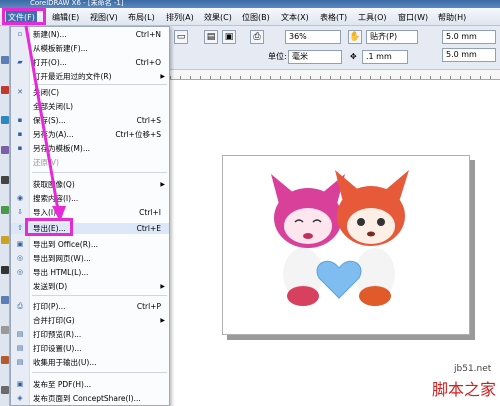 This screenshot has width=500, height=406. Describe the element at coordinates (355, 37) in the screenshot. I see `pan-icon: ✋` at that location.